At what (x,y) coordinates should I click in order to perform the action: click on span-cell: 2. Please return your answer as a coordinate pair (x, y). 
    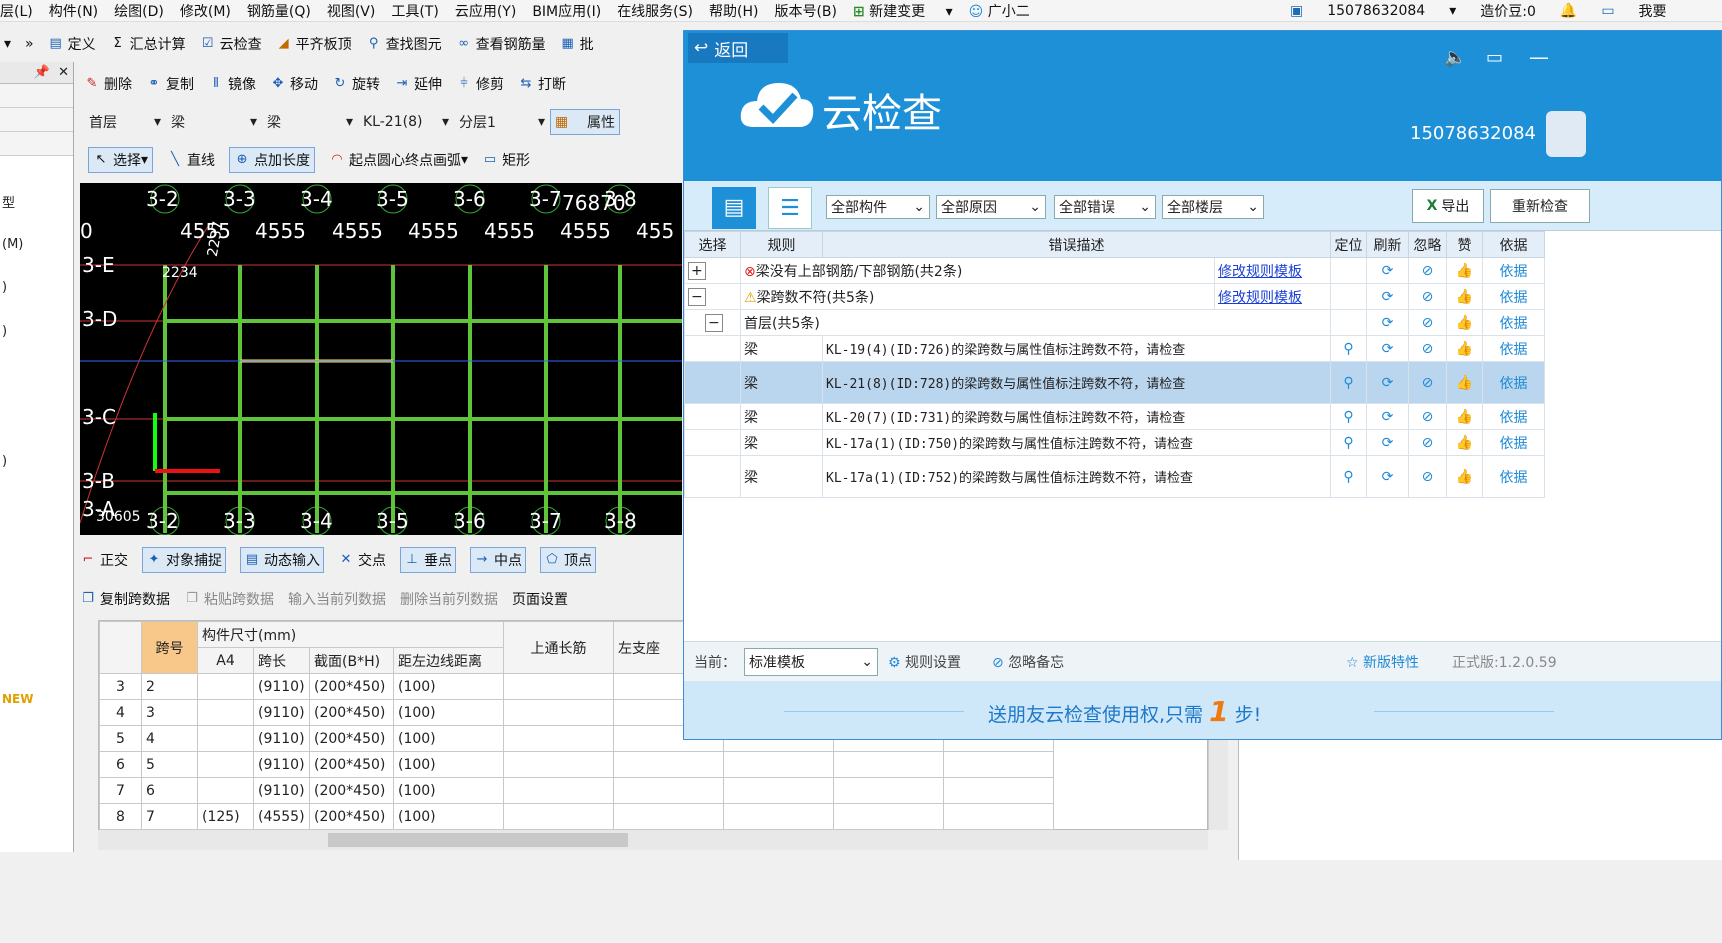
    Looking at the image, I should click on (169, 686).